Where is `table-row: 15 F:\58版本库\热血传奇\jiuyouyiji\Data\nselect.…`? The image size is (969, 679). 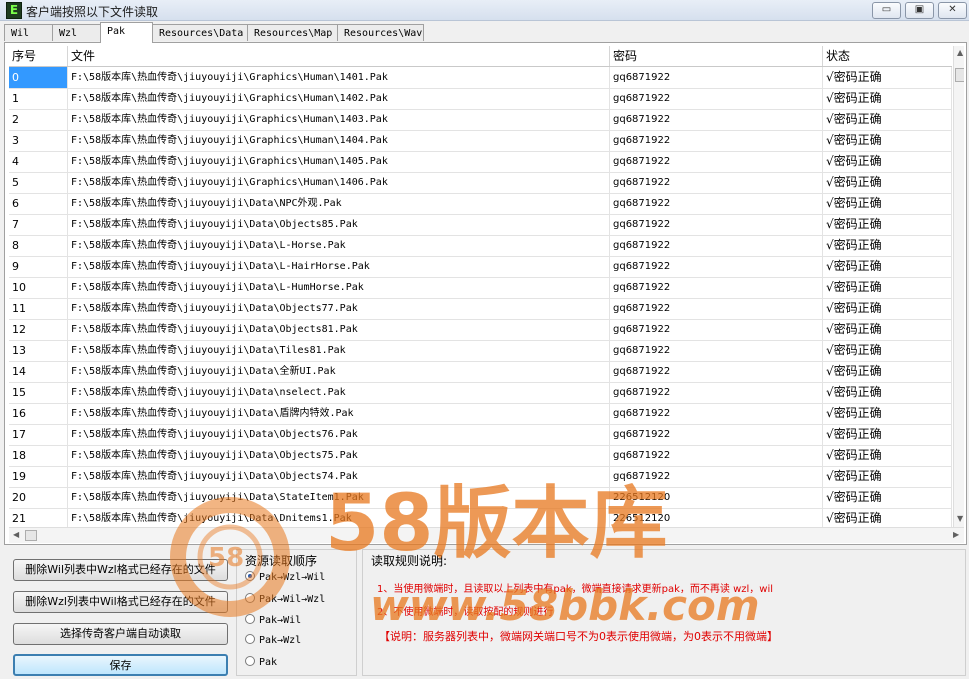 table-row: 15 F:\58版本库\热血传奇\jiuyouyiji\Data\nselect.… is located at coordinates (480, 393).